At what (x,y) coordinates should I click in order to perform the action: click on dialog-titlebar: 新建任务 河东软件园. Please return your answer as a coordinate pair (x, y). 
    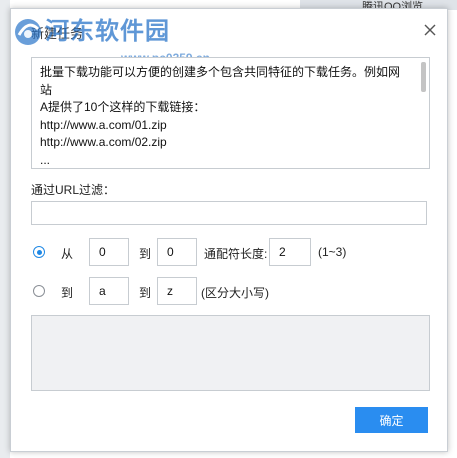
    Looking at the image, I should click on (229, 29).